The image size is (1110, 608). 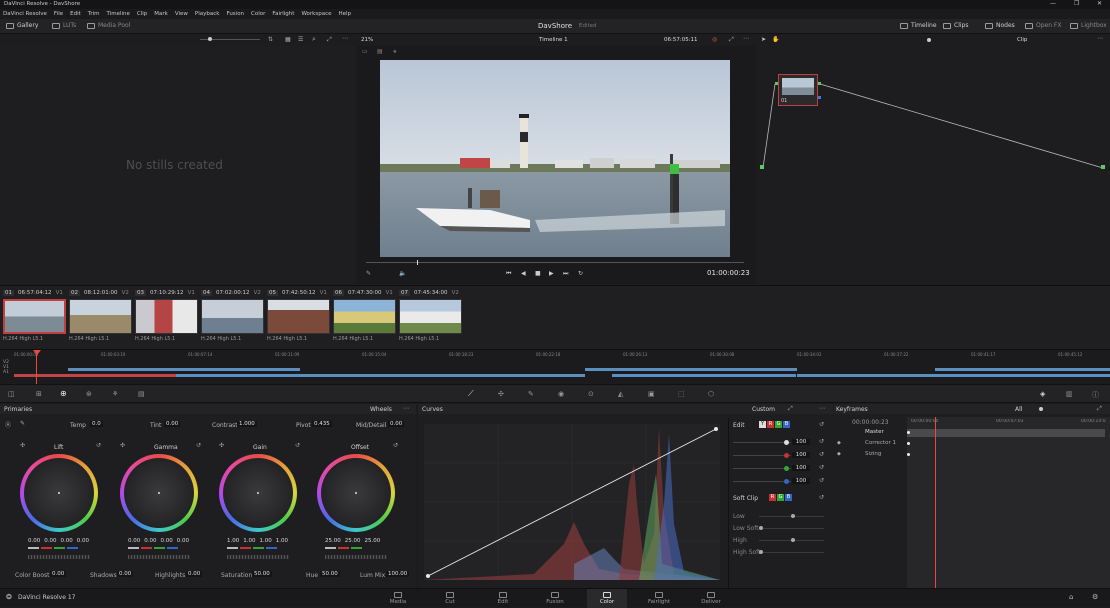 What do you see at coordinates (819, 97) in the screenshot?
I see `node-key-port` at bounding box center [819, 97].